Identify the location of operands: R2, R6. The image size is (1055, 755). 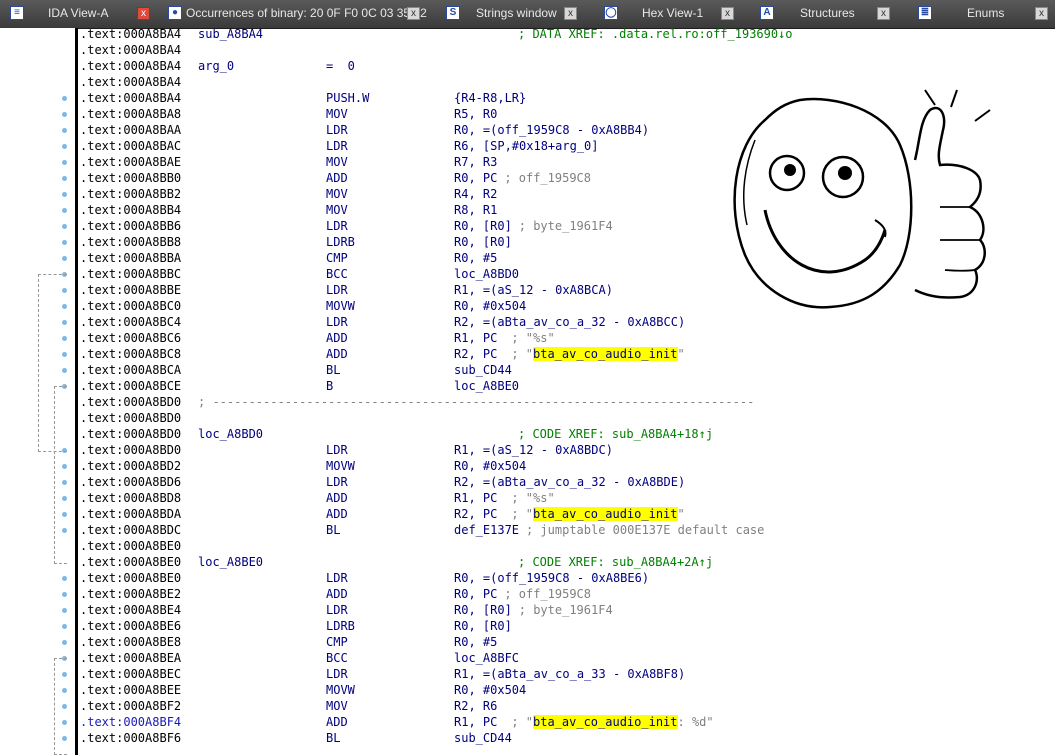
(476, 706).